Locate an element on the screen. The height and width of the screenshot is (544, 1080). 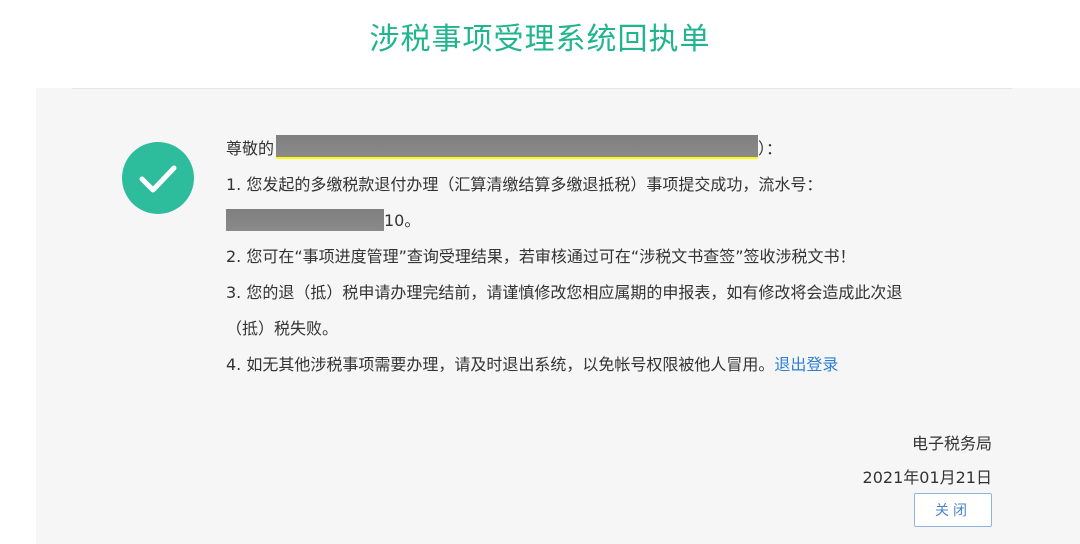
message-item-3-continued: （抵）税失败。 is located at coordinates (282, 328).